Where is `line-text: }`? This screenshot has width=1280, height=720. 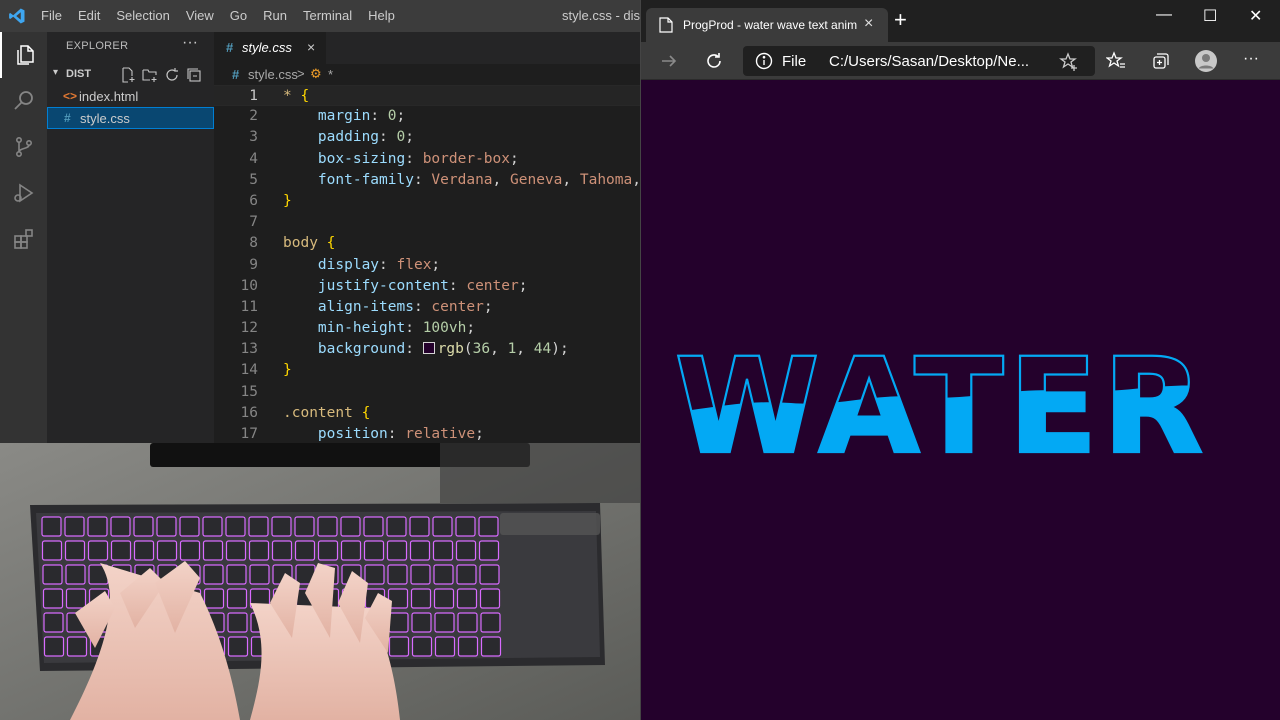
line-text: } is located at coordinates (287, 200).